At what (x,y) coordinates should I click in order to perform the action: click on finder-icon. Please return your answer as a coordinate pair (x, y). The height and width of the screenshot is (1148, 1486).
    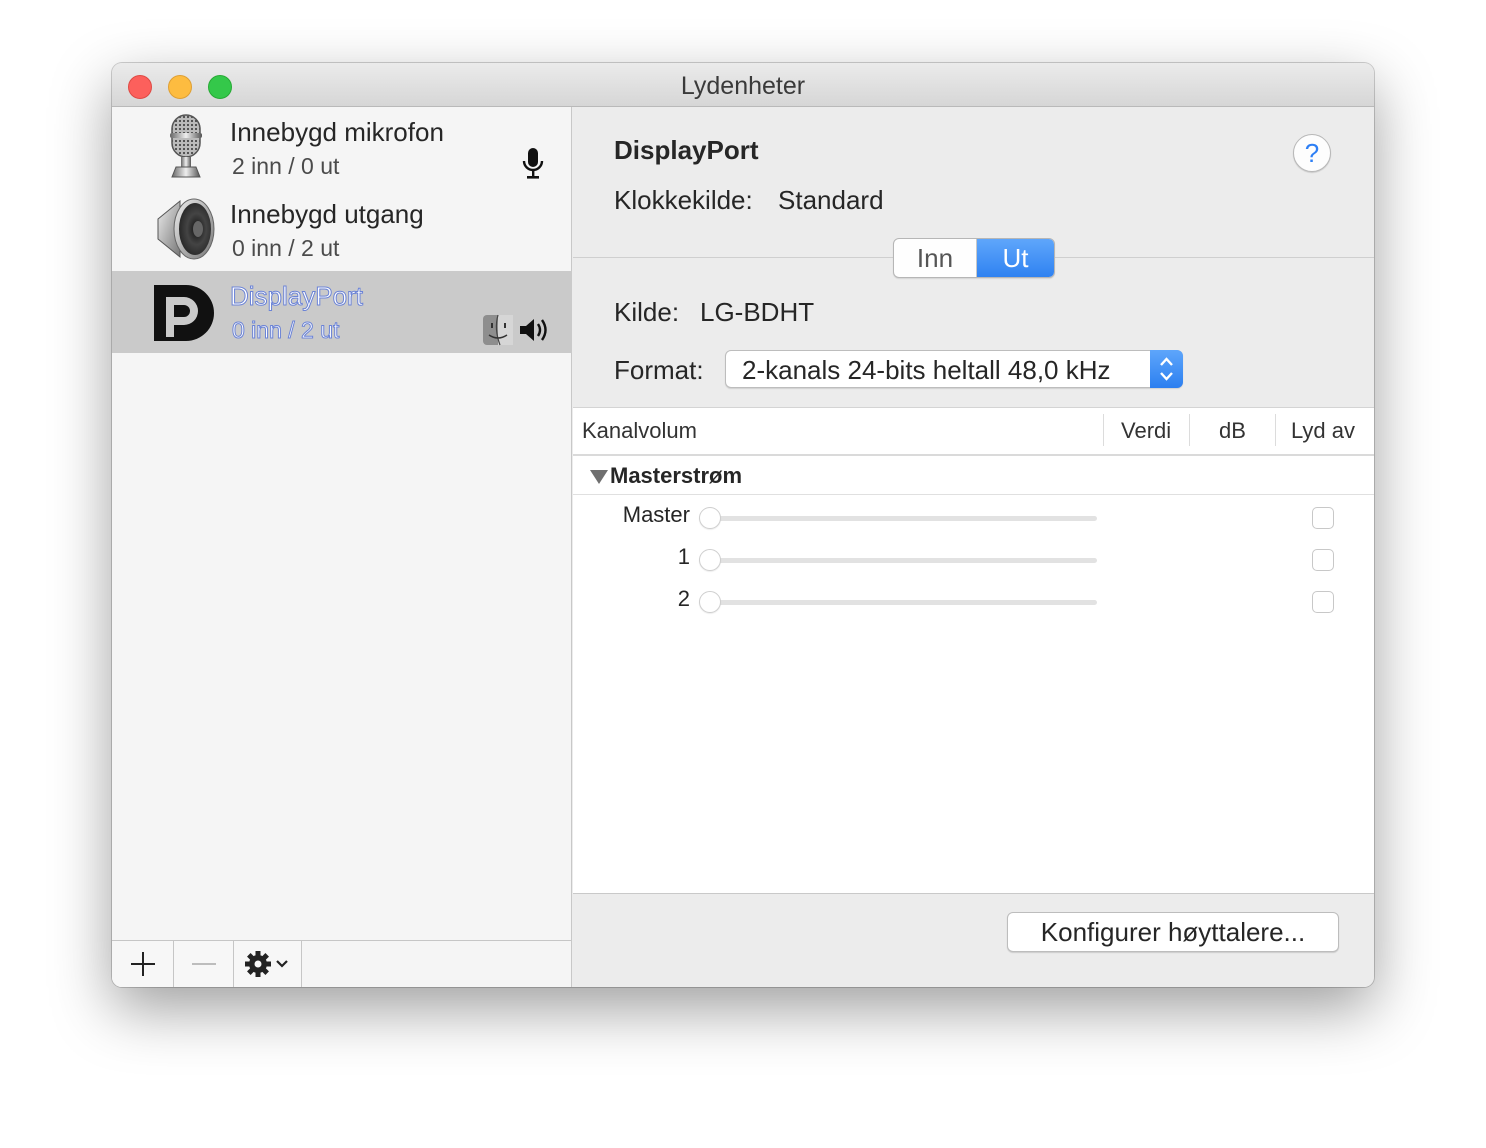
    Looking at the image, I should click on (498, 330).